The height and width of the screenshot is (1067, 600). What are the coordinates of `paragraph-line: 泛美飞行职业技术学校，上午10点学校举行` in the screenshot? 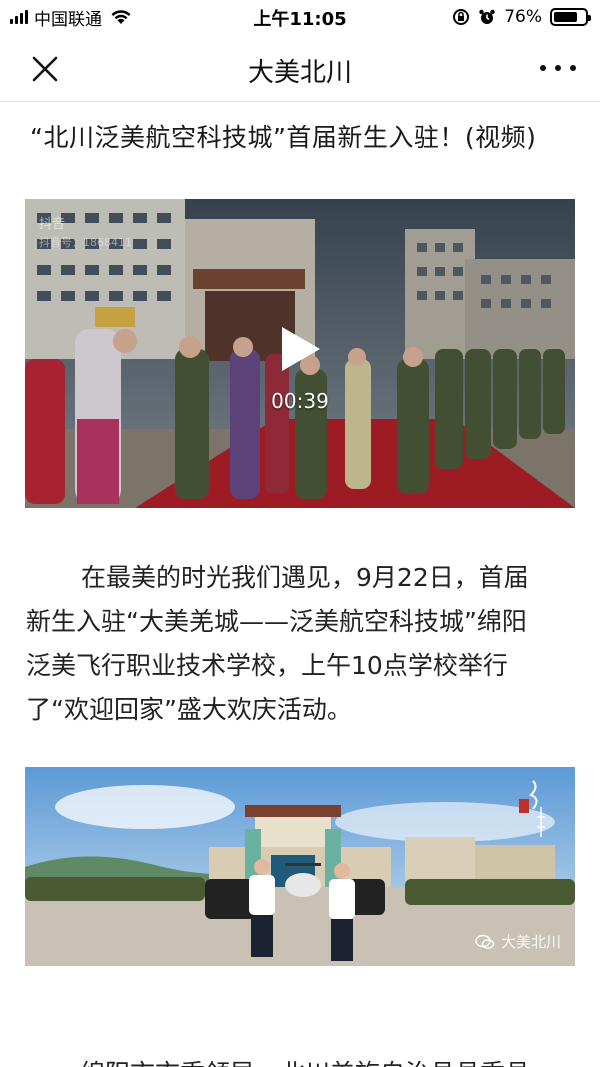 It's located at (267, 665).